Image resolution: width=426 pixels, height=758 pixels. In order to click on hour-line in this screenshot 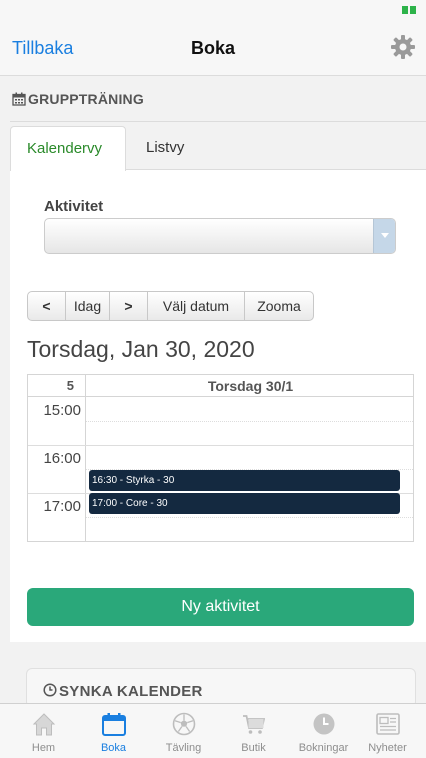, I will do `click(220, 445)`.